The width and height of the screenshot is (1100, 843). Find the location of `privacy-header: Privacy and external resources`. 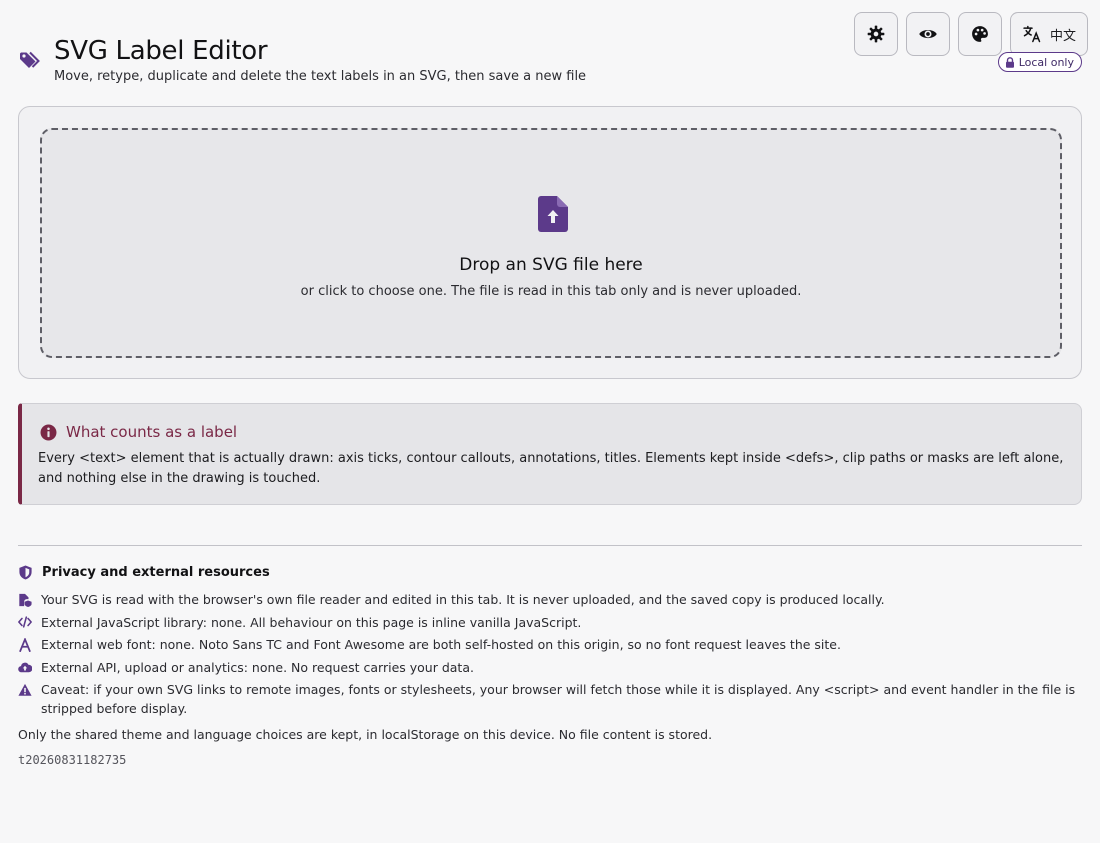

privacy-header: Privacy and external resources is located at coordinates (144, 572).